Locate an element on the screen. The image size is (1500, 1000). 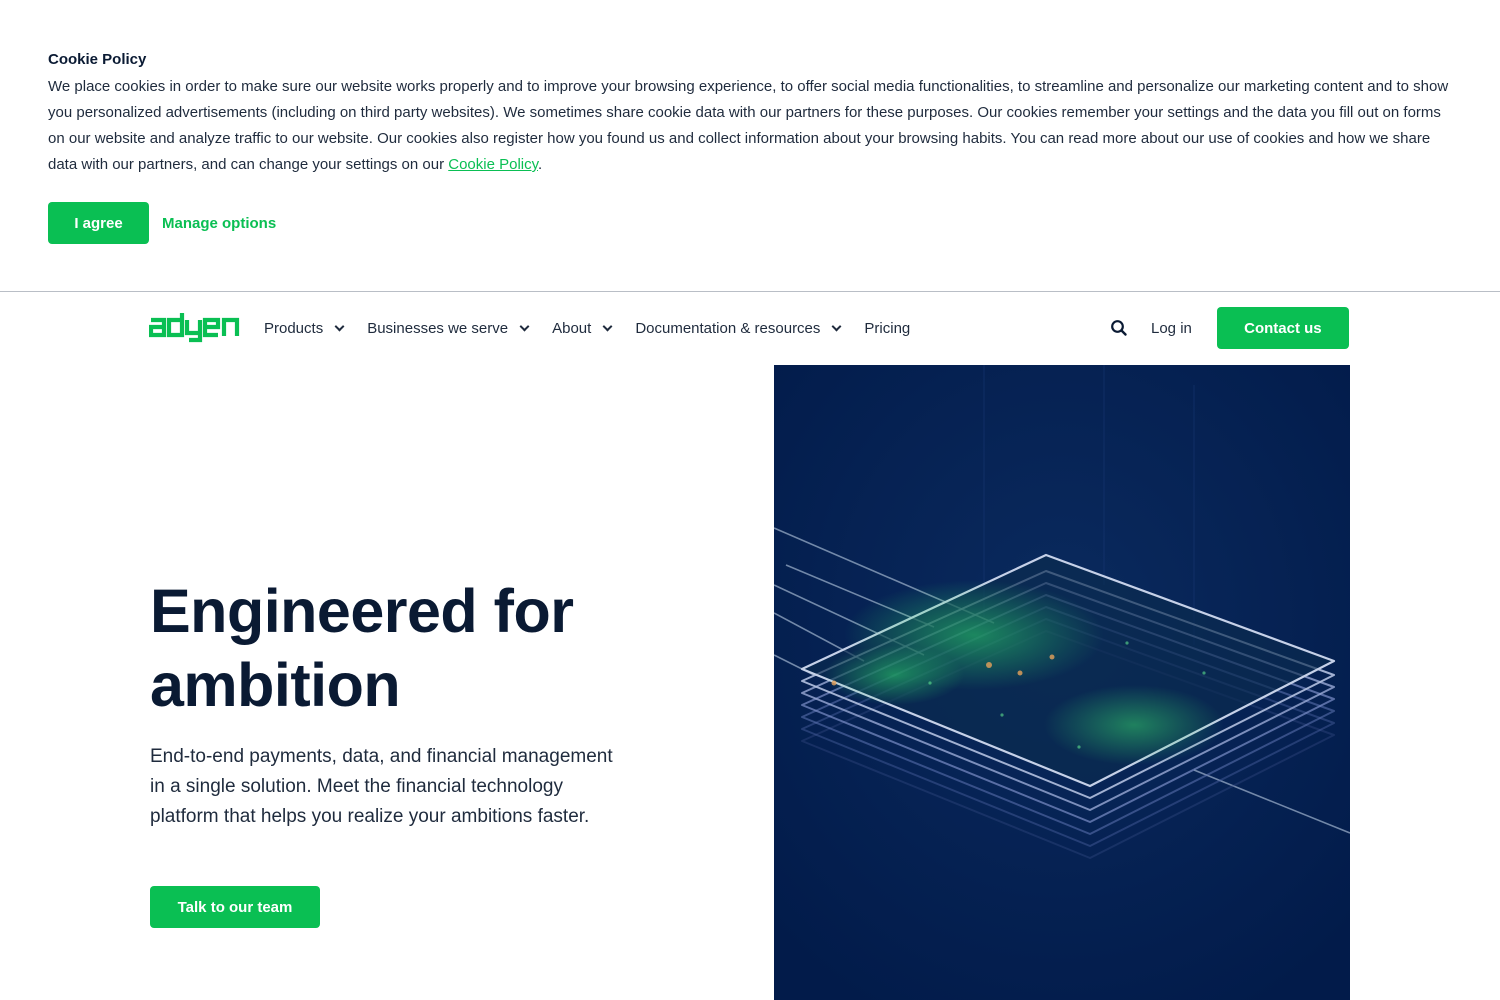
agree-button: I agree is located at coordinates (98, 223).